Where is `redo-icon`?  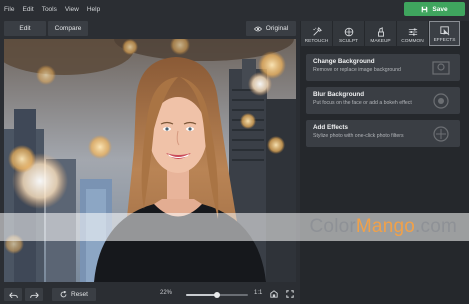
redo-icon is located at coordinates (34, 294).